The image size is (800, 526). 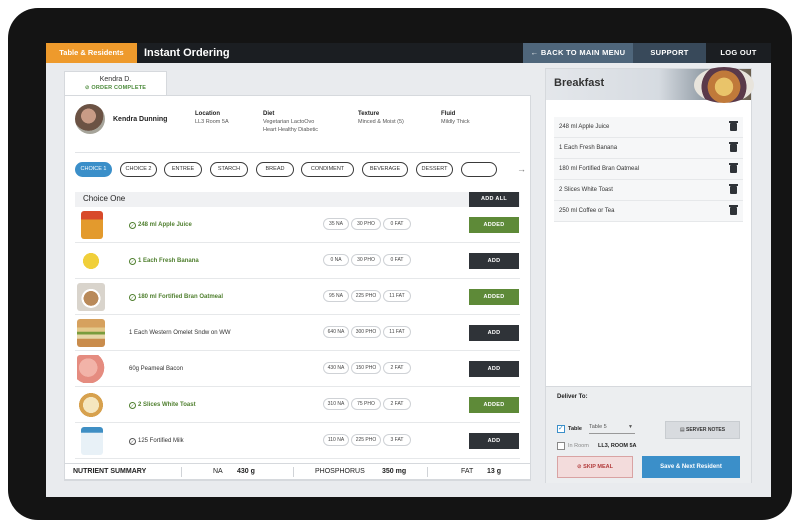 What do you see at coordinates (366, 404) in the screenshot?
I see `pho-chip: 75 PHO` at bounding box center [366, 404].